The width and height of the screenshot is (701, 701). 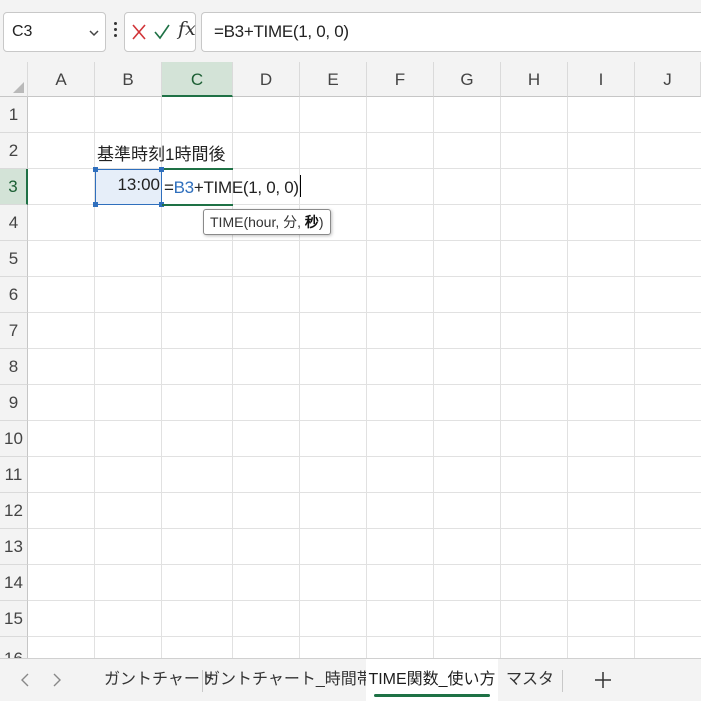 What do you see at coordinates (14, 439) in the screenshot?
I see `row-header-10: 10` at bounding box center [14, 439].